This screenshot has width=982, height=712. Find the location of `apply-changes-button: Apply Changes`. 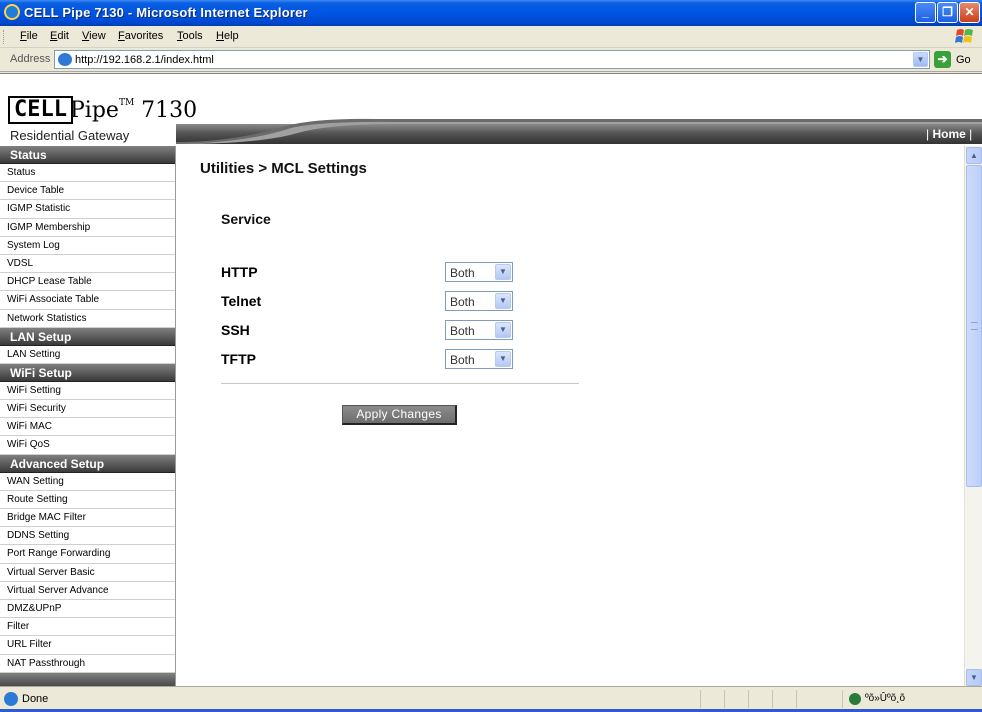

apply-changes-button: Apply Changes is located at coordinates (399, 415).